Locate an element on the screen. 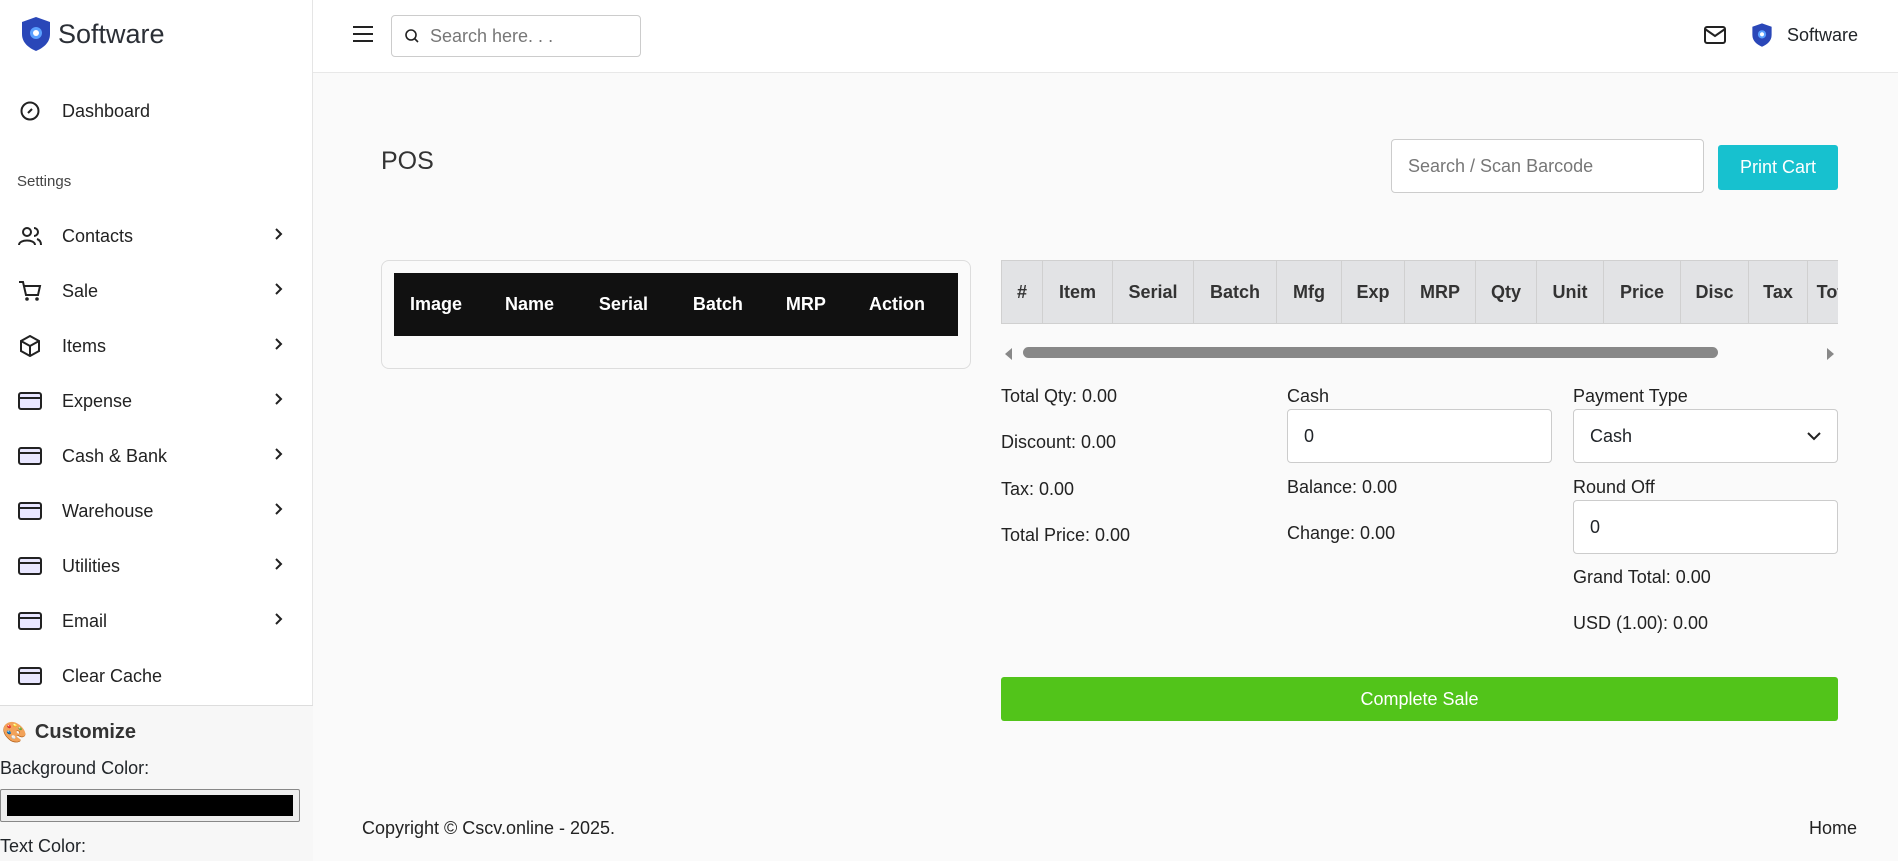 The width and height of the screenshot is (1898, 861). bg-color-input is located at coordinates (150, 805).